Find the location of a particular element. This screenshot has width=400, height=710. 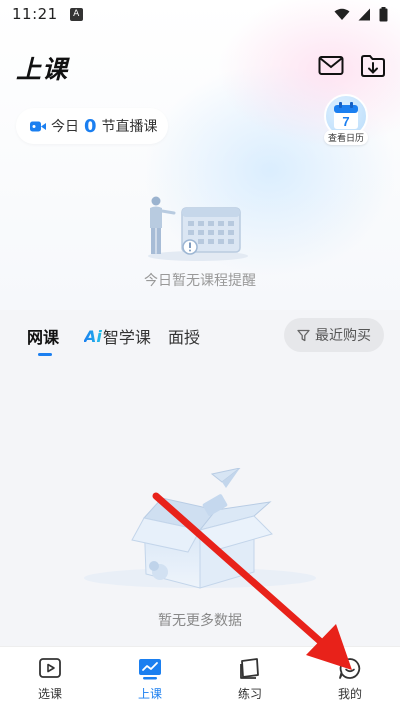

tab-label: 面授 is located at coordinates (184, 337).